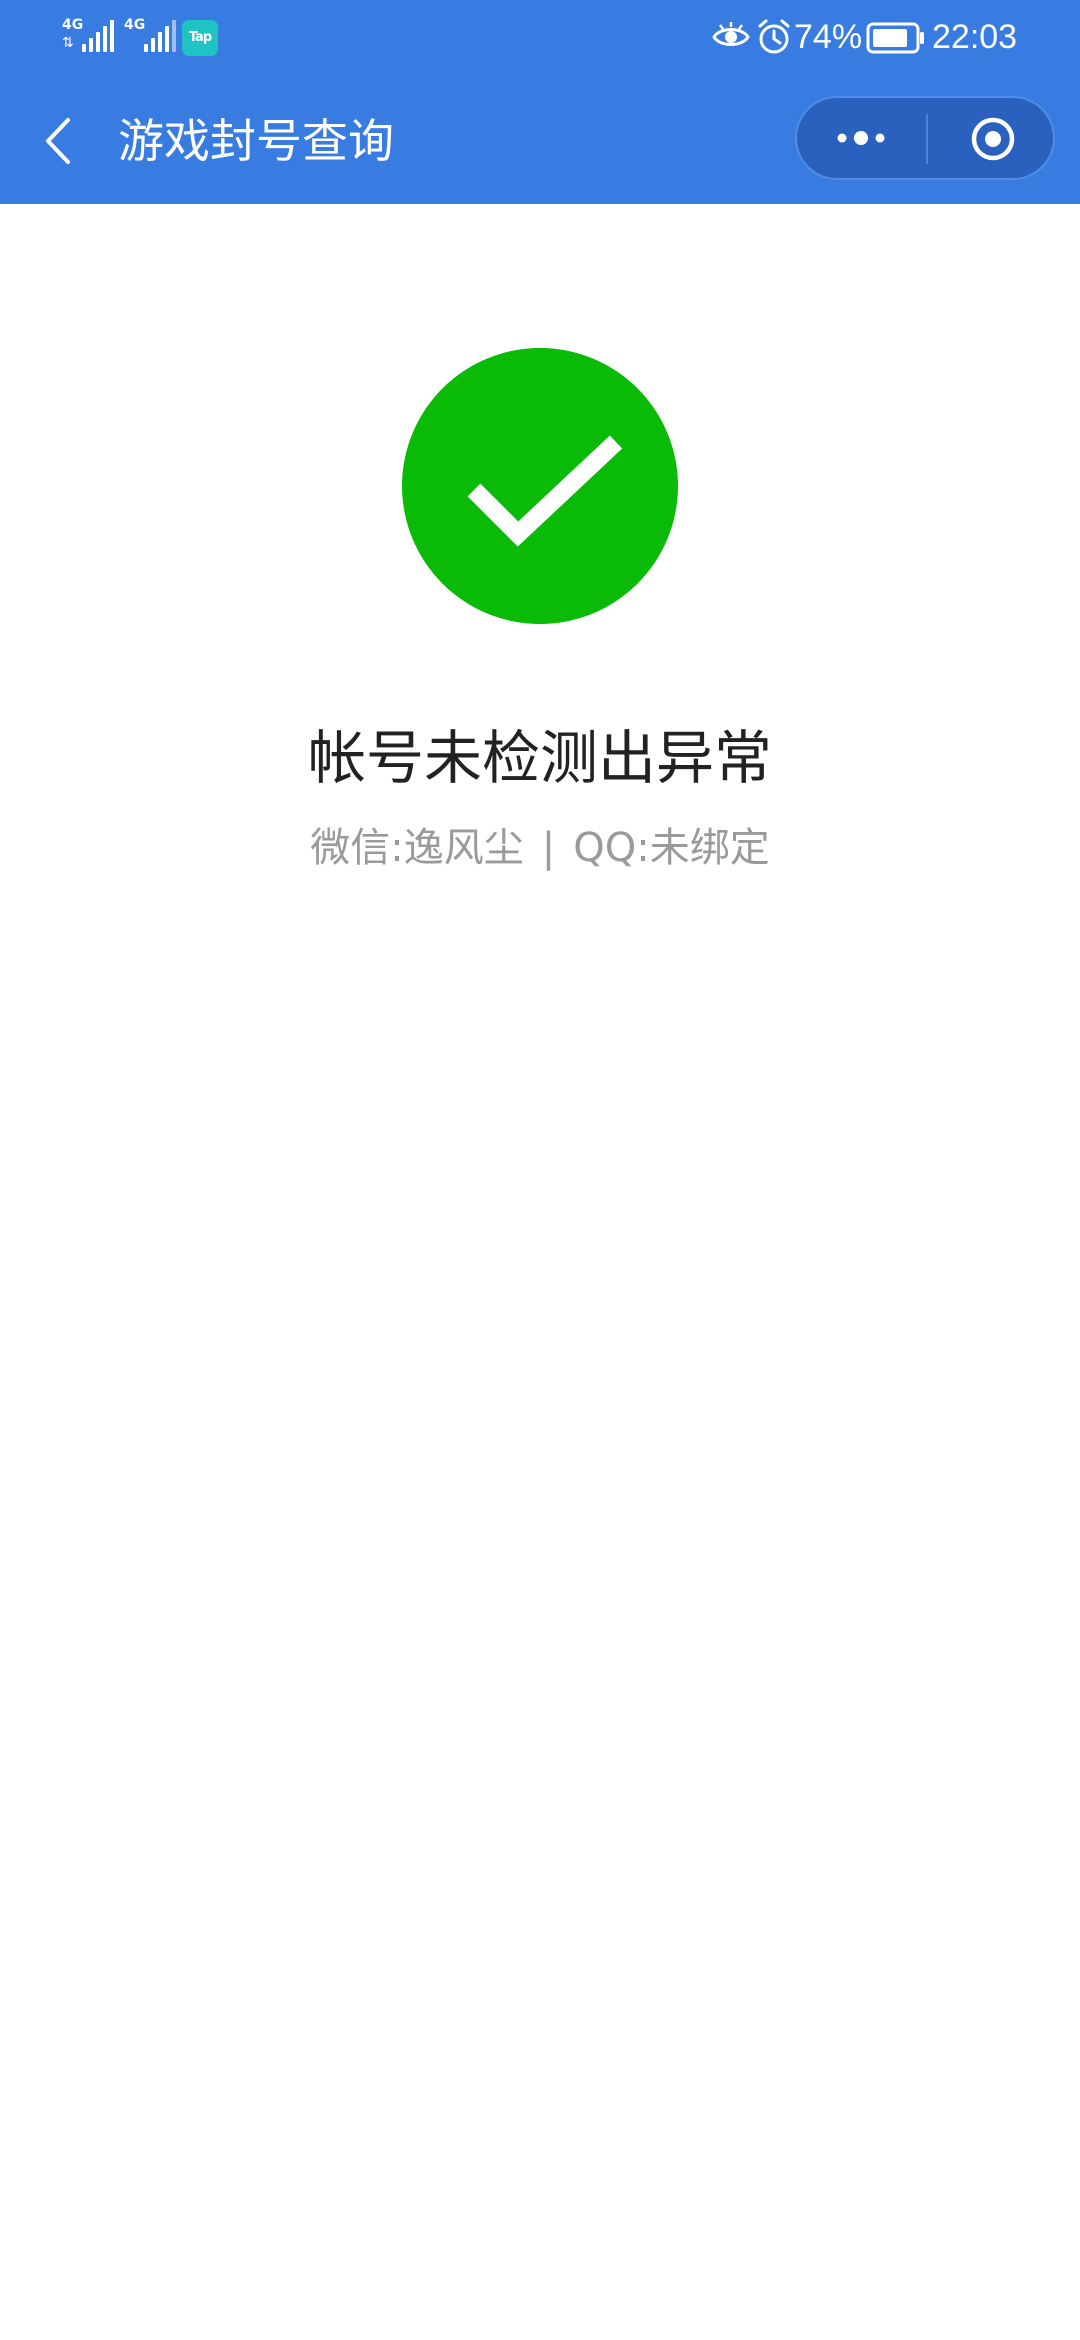 The image size is (1080, 2340). I want to click on target-circle-icon, so click(993, 139).